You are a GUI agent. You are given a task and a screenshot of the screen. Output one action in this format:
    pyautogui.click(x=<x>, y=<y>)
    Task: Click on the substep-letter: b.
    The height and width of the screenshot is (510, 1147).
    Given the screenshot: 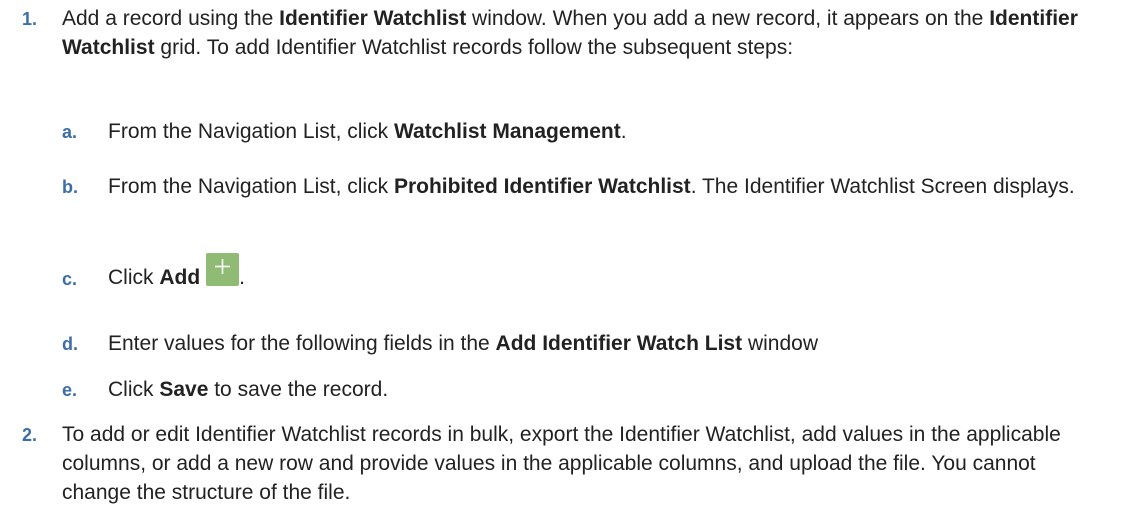 What is the action you would take?
    pyautogui.click(x=70, y=187)
    